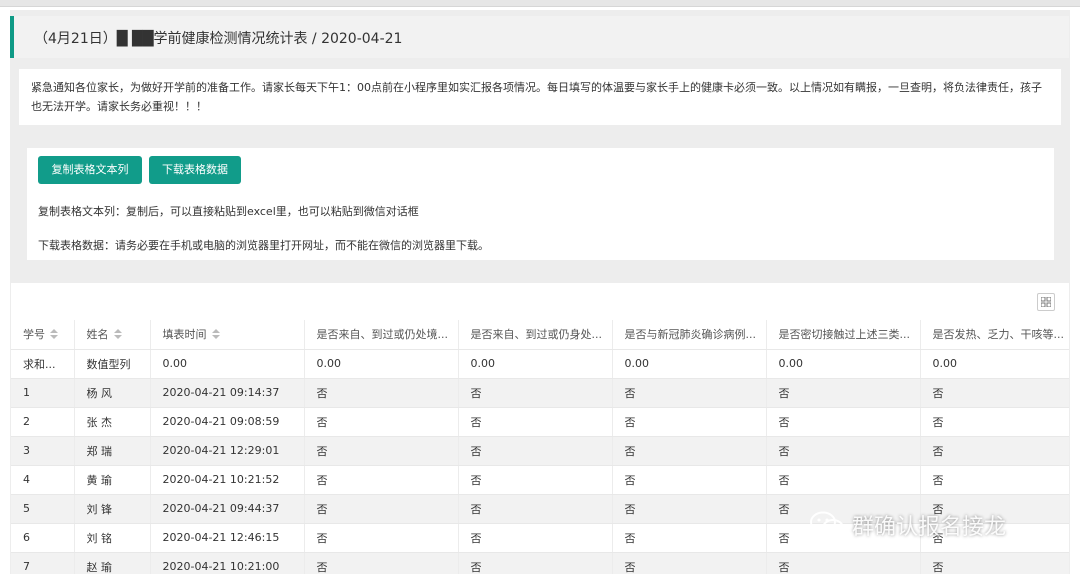 This screenshot has height=574, width=1080. I want to click on copy-text-columns-button: 复制表格文本列, so click(90, 170).